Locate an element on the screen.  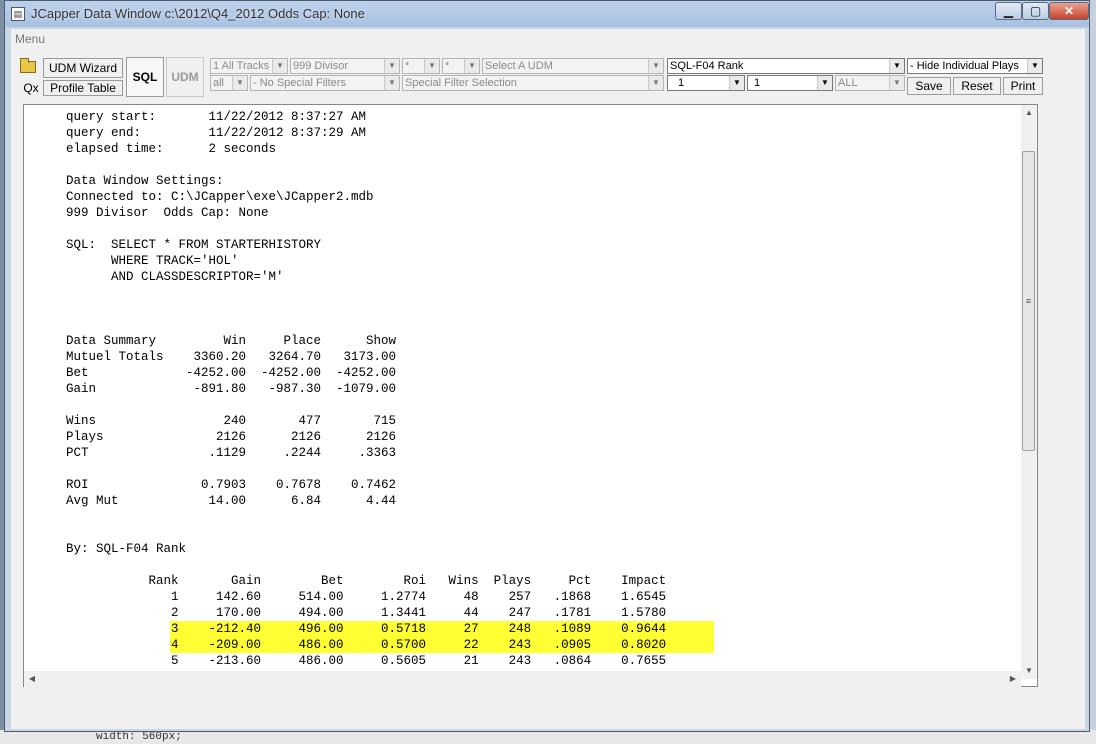
special-filter-selection-value: Special Filter Selection is located at coordinates (461, 83).